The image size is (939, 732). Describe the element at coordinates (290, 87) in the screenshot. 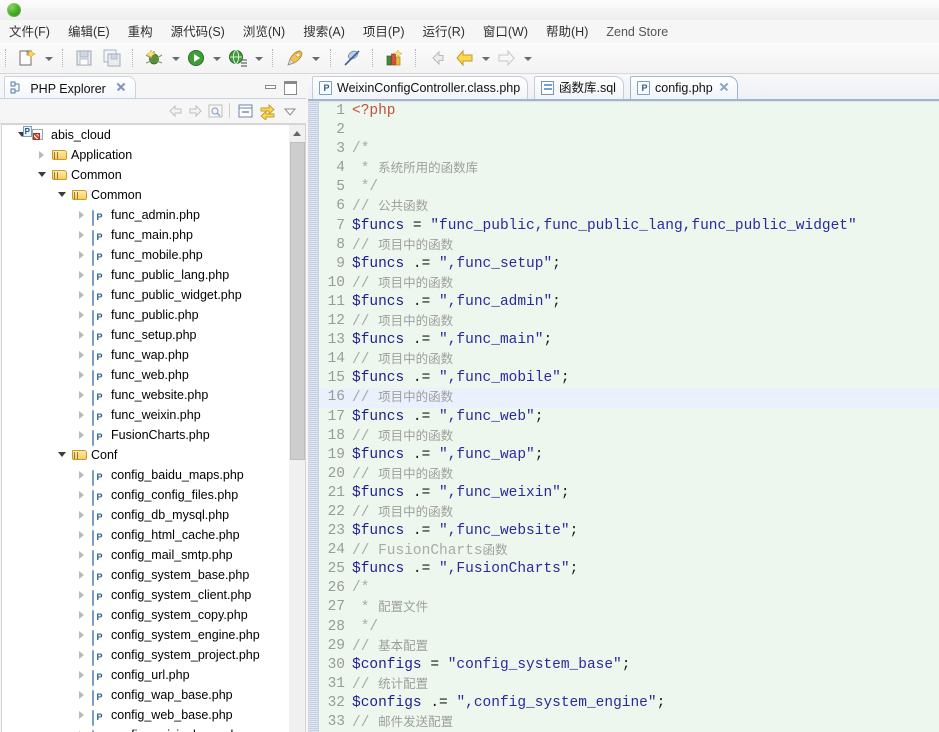

I see `maximize-view-button` at that location.